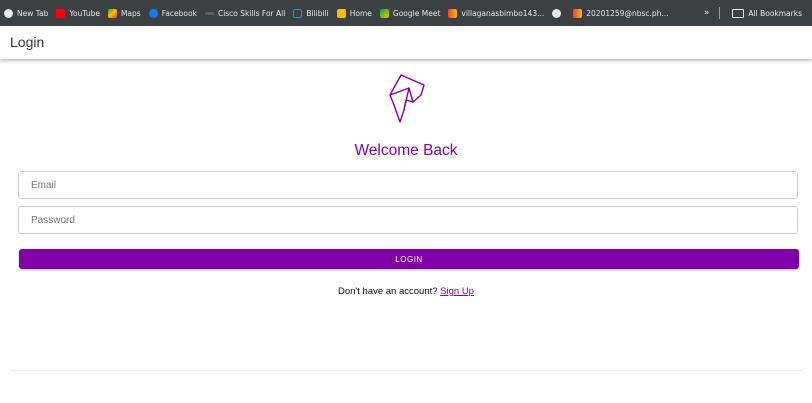 Image resolution: width=812 pixels, height=403 pixels. What do you see at coordinates (33, 13) in the screenshot?
I see `bookmark-label: New Tab` at bounding box center [33, 13].